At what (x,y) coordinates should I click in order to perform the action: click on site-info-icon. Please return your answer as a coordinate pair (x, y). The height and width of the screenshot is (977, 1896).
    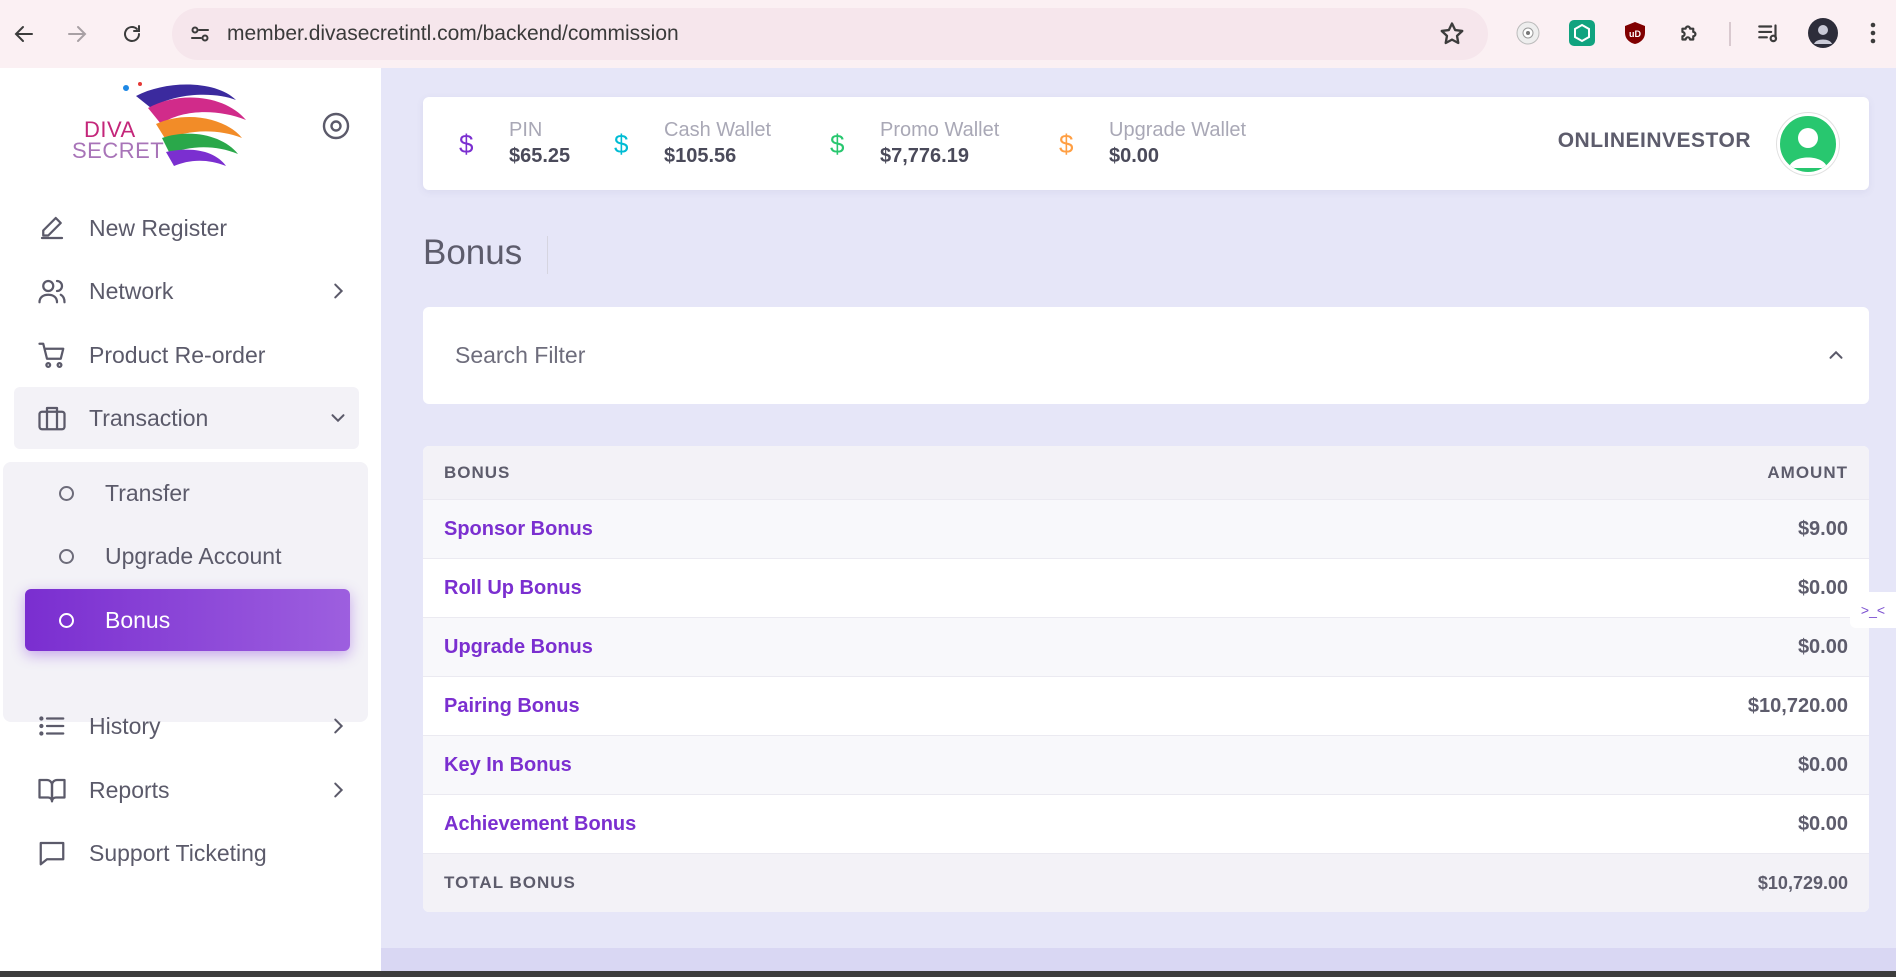
    Looking at the image, I should click on (200, 34).